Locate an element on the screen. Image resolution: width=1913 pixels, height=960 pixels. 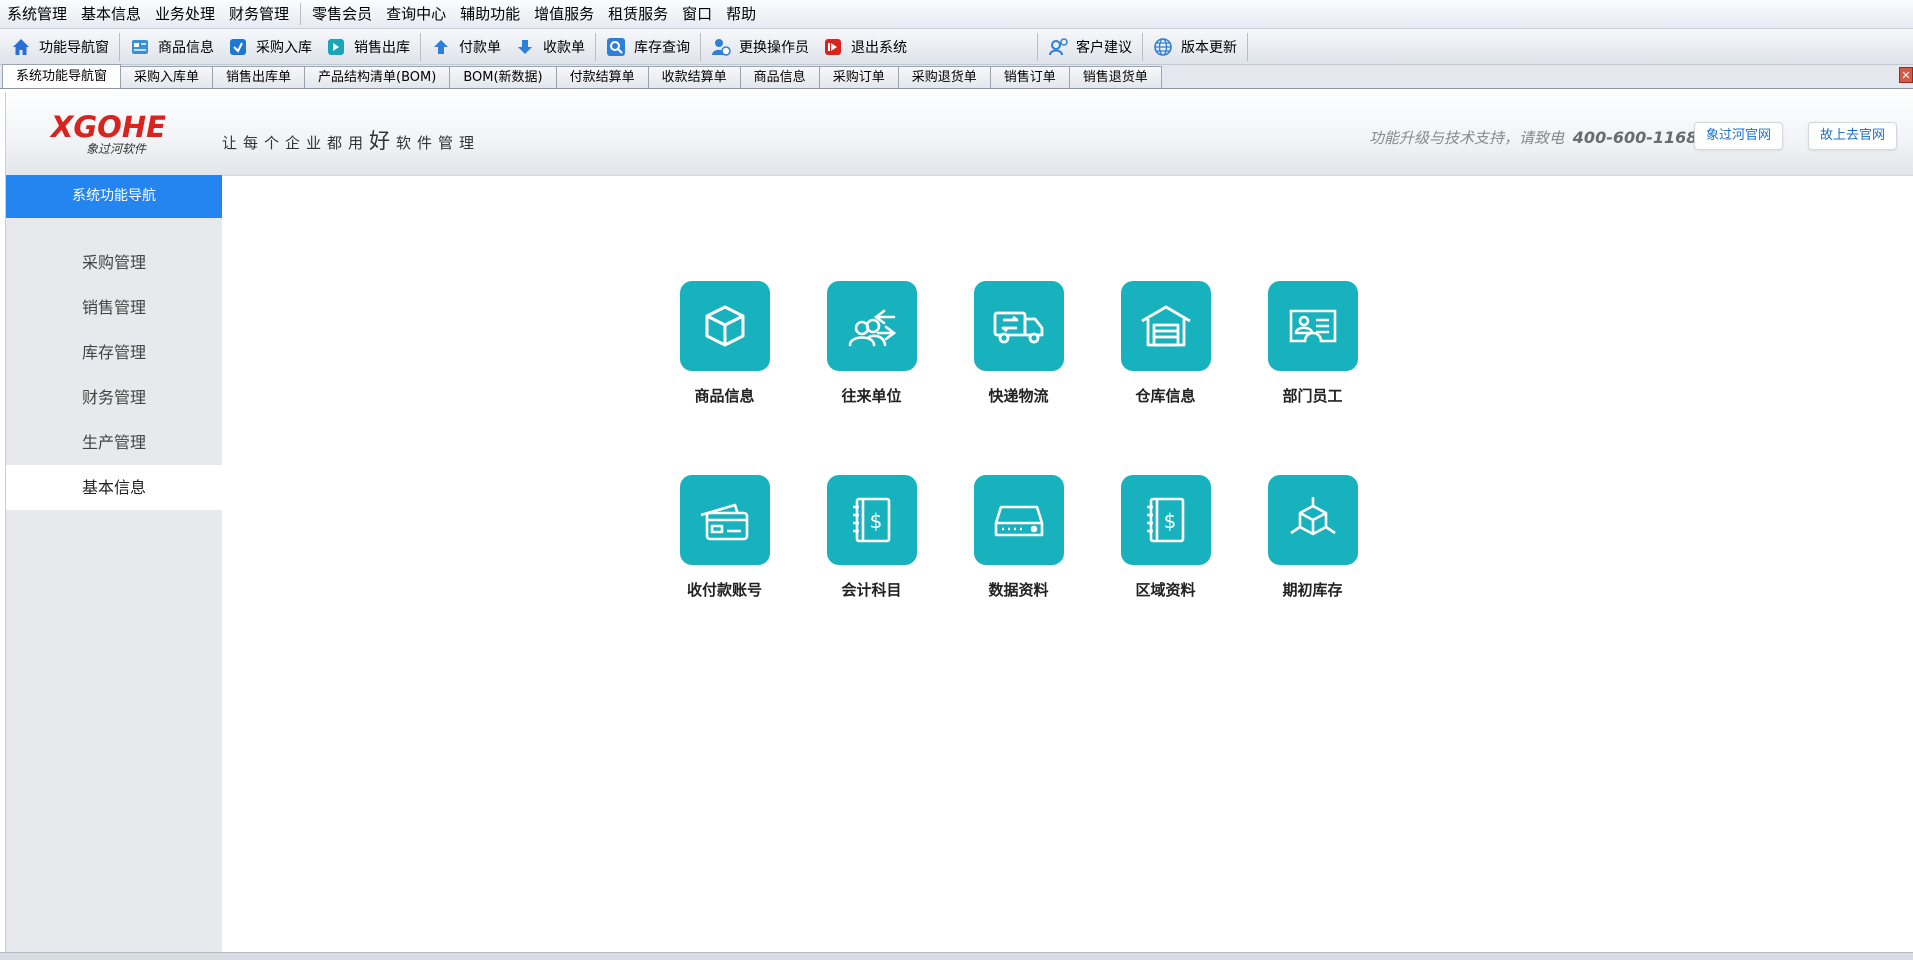
menu-system: 系统管理 is located at coordinates (37, 14).